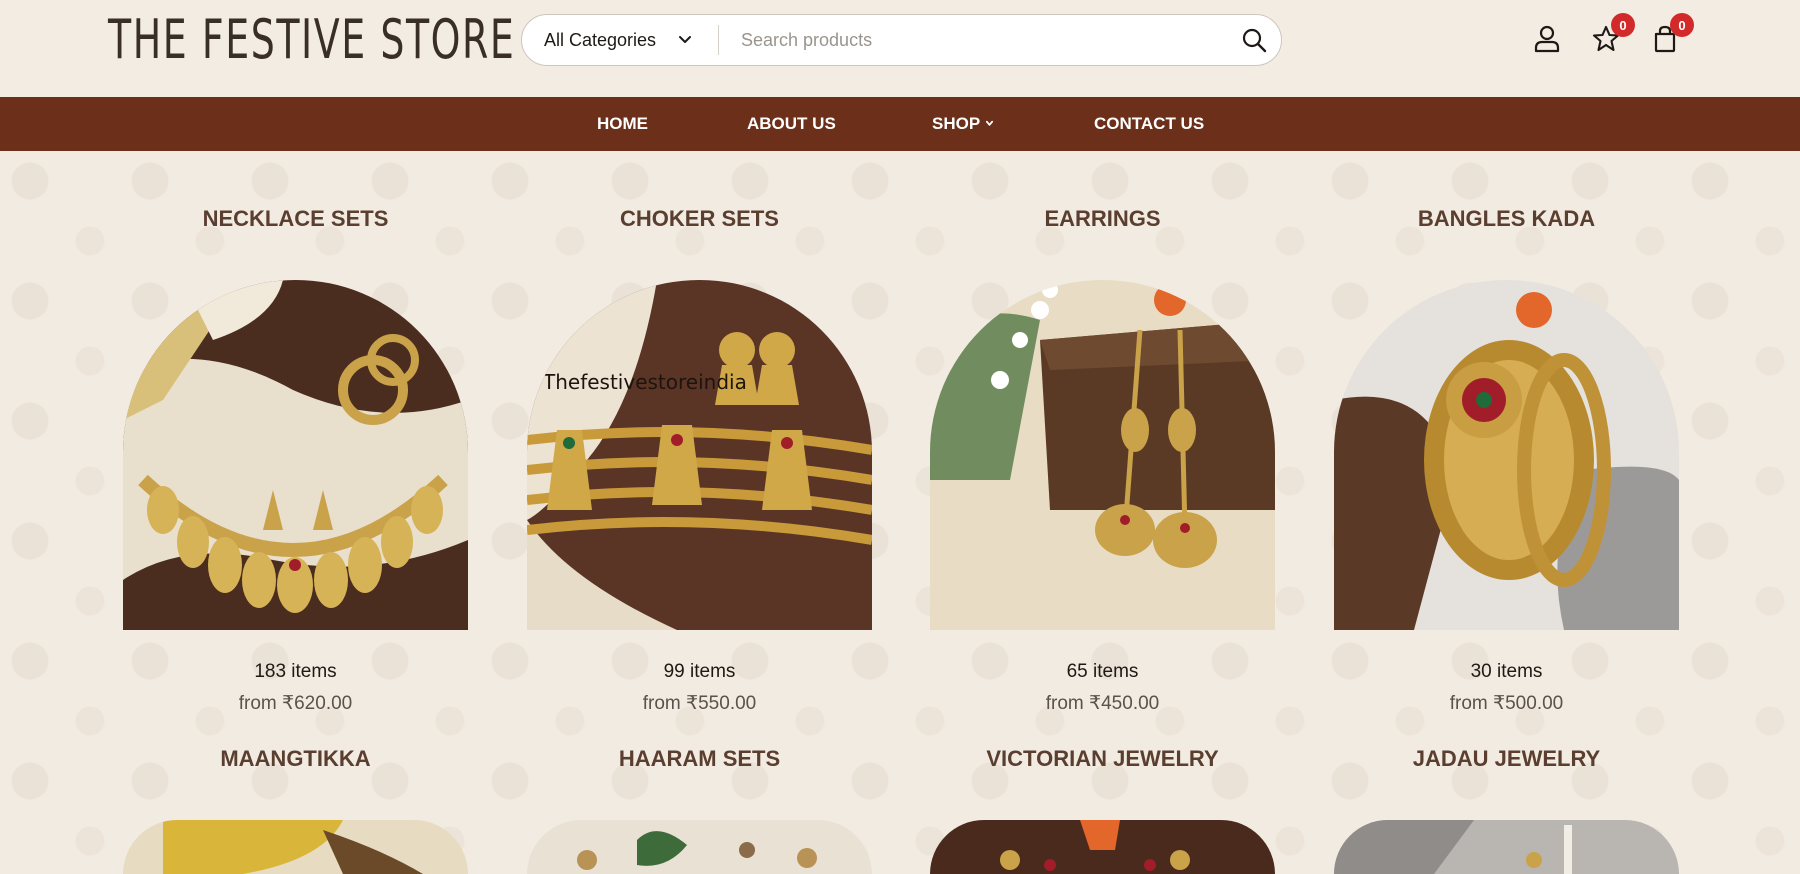 The height and width of the screenshot is (874, 1800). I want to click on category-title-necklace-sets: NECKLACE SETS, so click(295, 219).